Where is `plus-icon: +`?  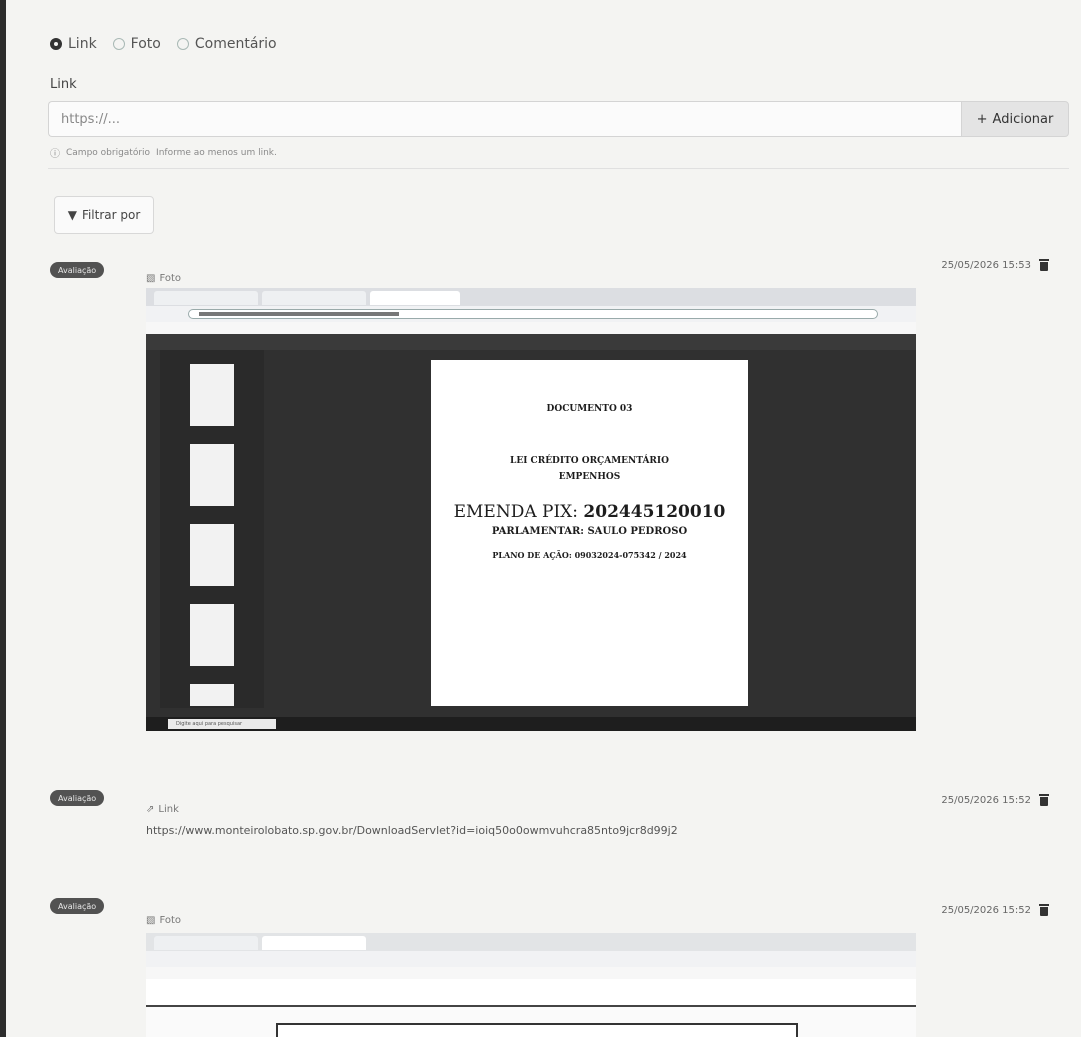 plus-icon: + is located at coordinates (982, 119).